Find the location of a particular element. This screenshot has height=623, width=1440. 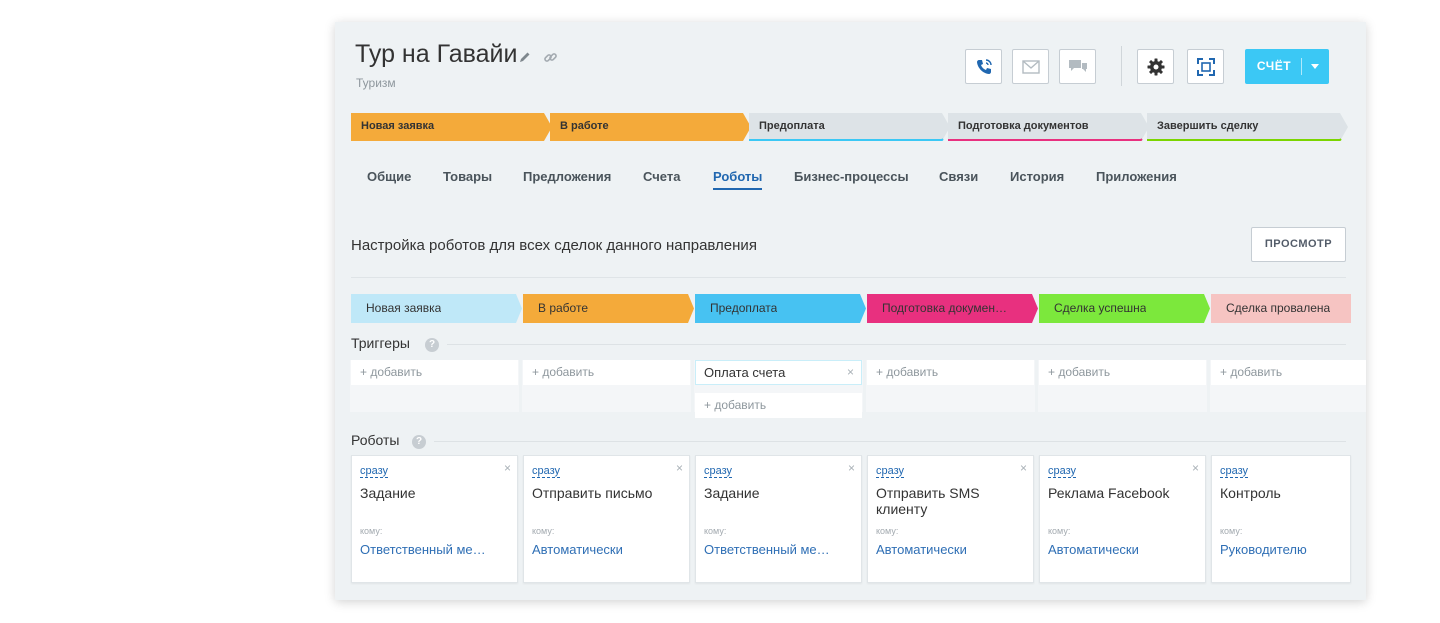

mail-icon is located at coordinates (1030, 66).